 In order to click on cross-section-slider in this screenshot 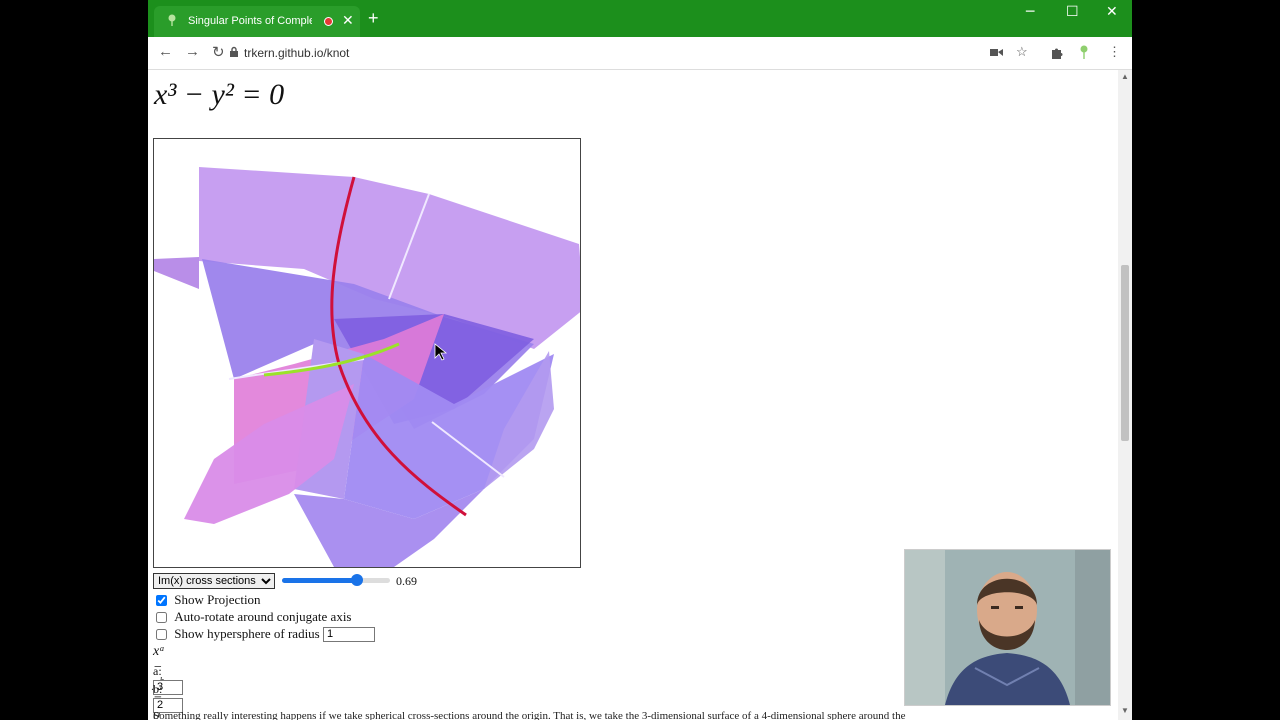, I will do `click(336, 580)`.